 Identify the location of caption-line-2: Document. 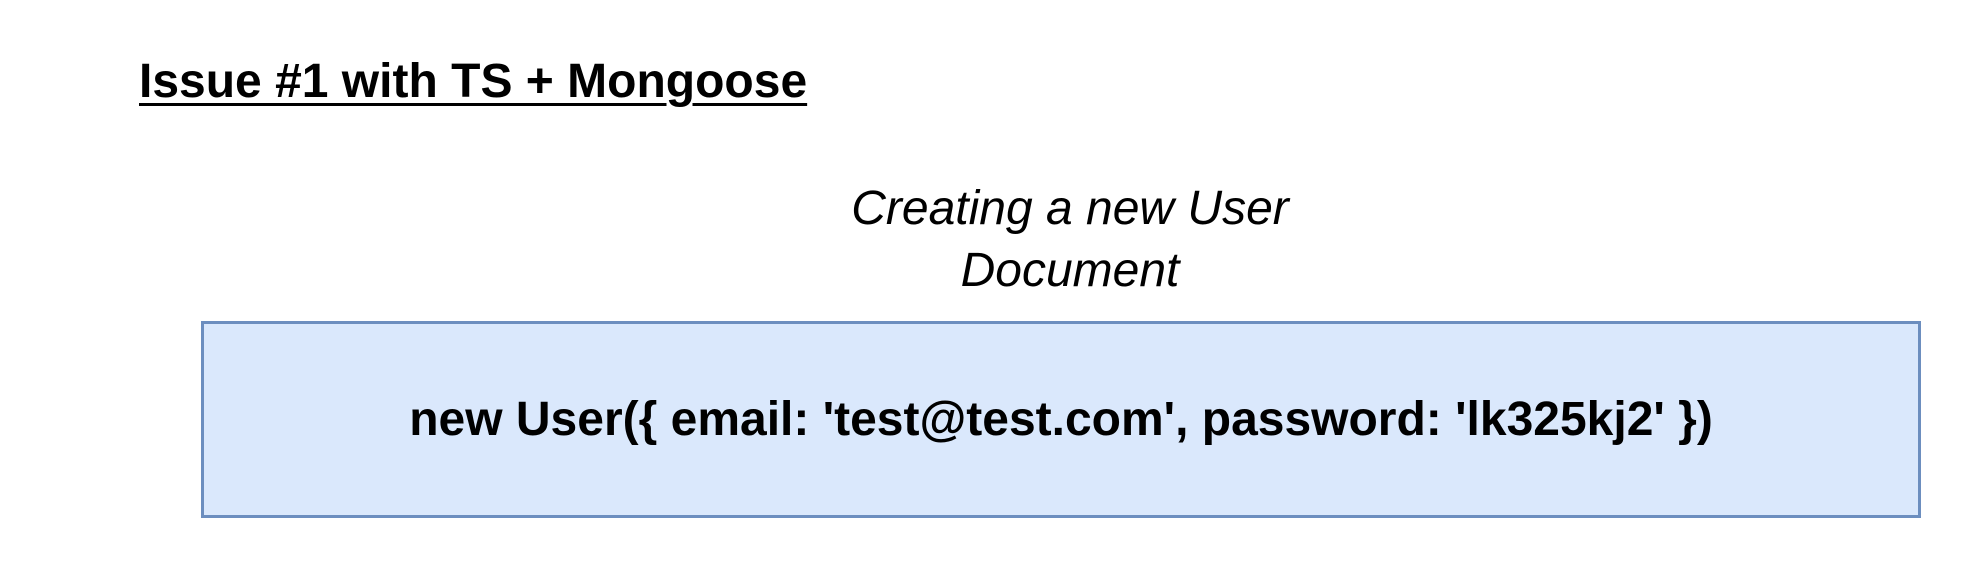
(1070, 270).